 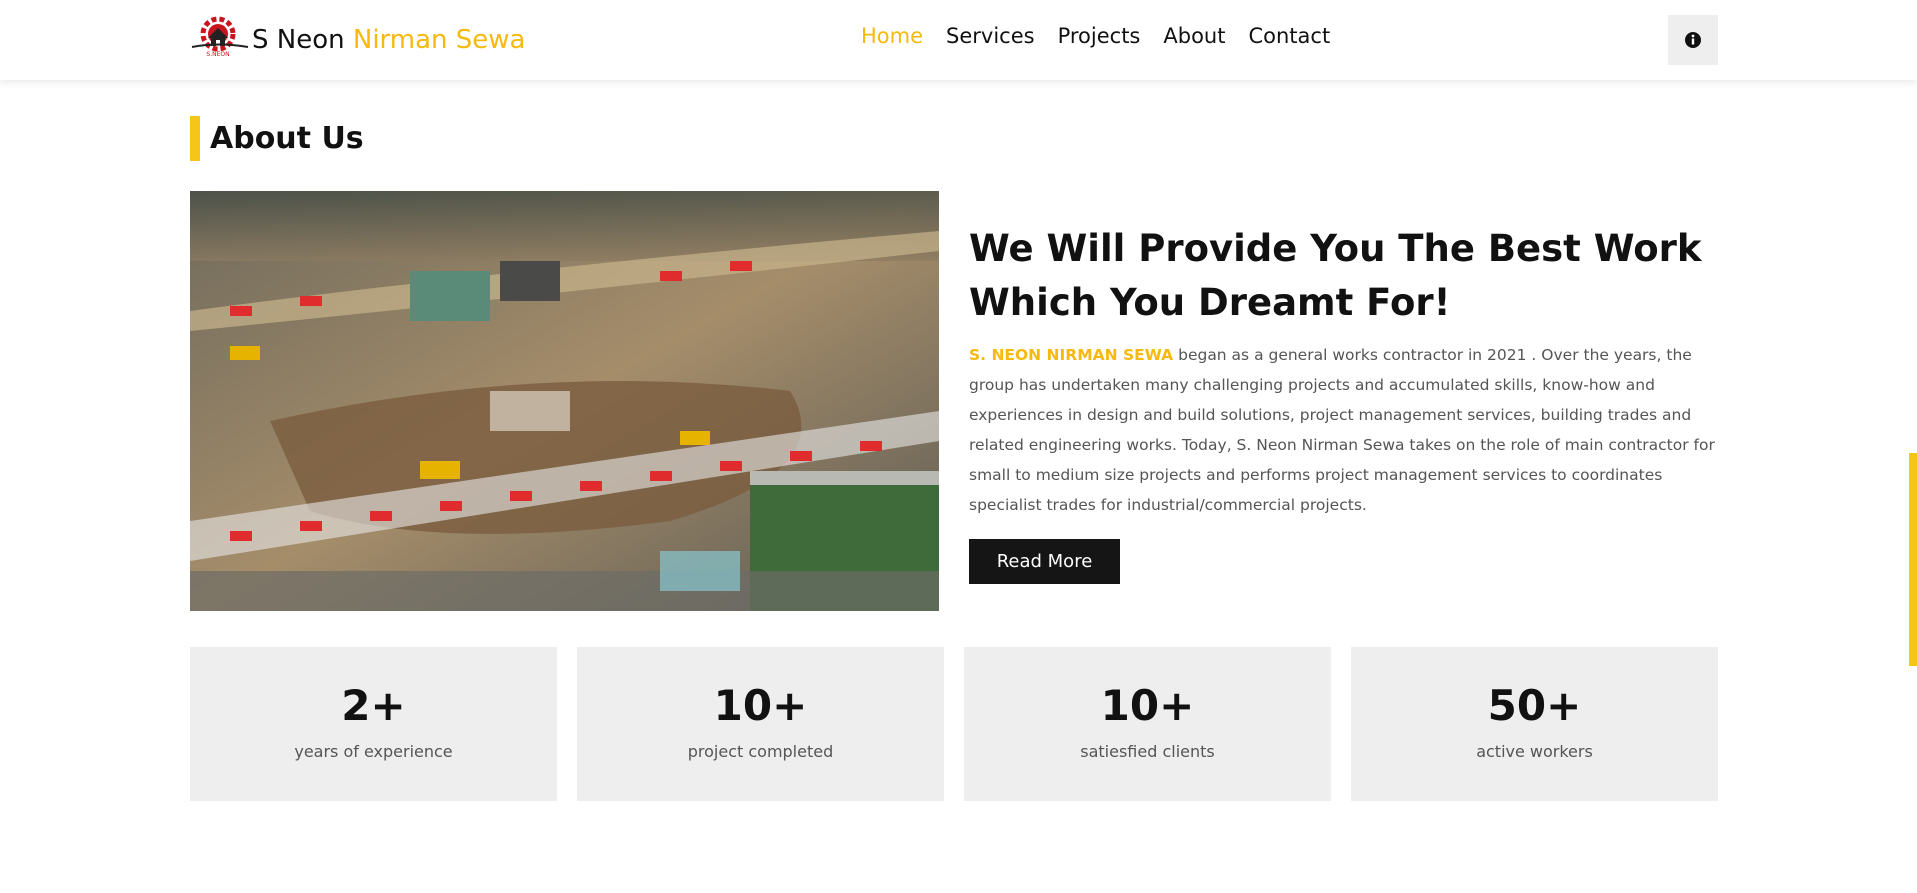 What do you see at coordinates (1913, 559) in the screenshot?
I see `side-scroll-tab` at bounding box center [1913, 559].